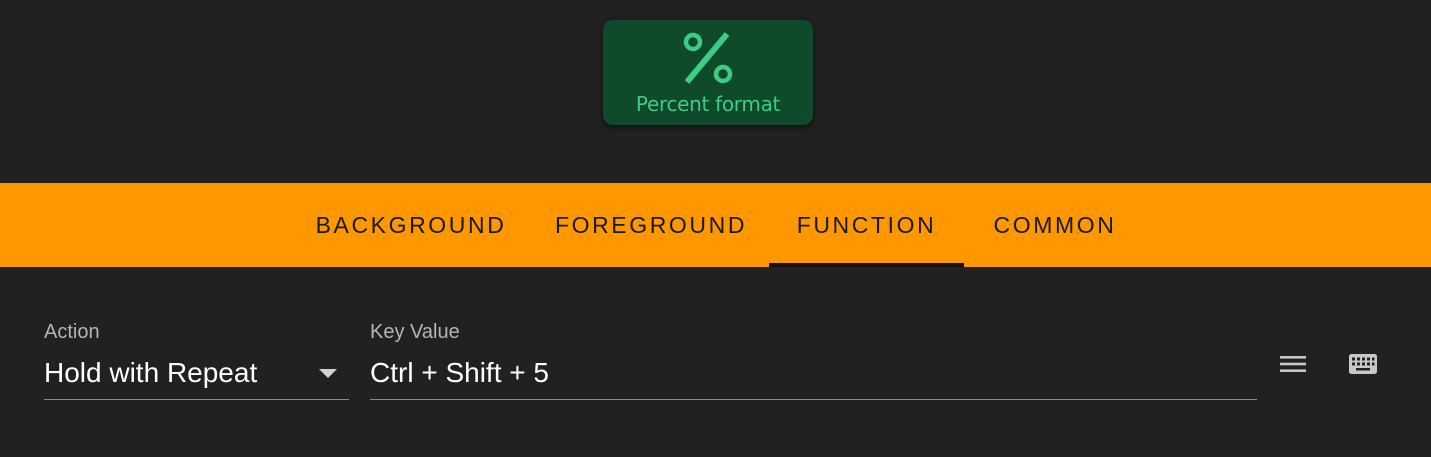 Image resolution: width=1431 pixels, height=457 pixels. I want to click on action-select: Action Hold with Repeat, so click(196, 361).